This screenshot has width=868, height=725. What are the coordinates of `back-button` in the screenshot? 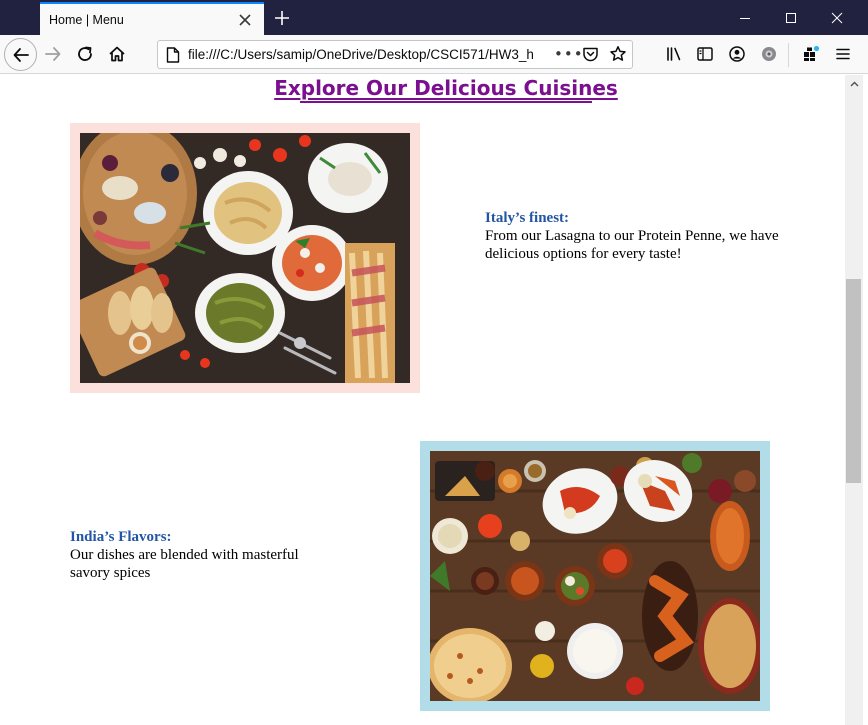 It's located at (20, 54).